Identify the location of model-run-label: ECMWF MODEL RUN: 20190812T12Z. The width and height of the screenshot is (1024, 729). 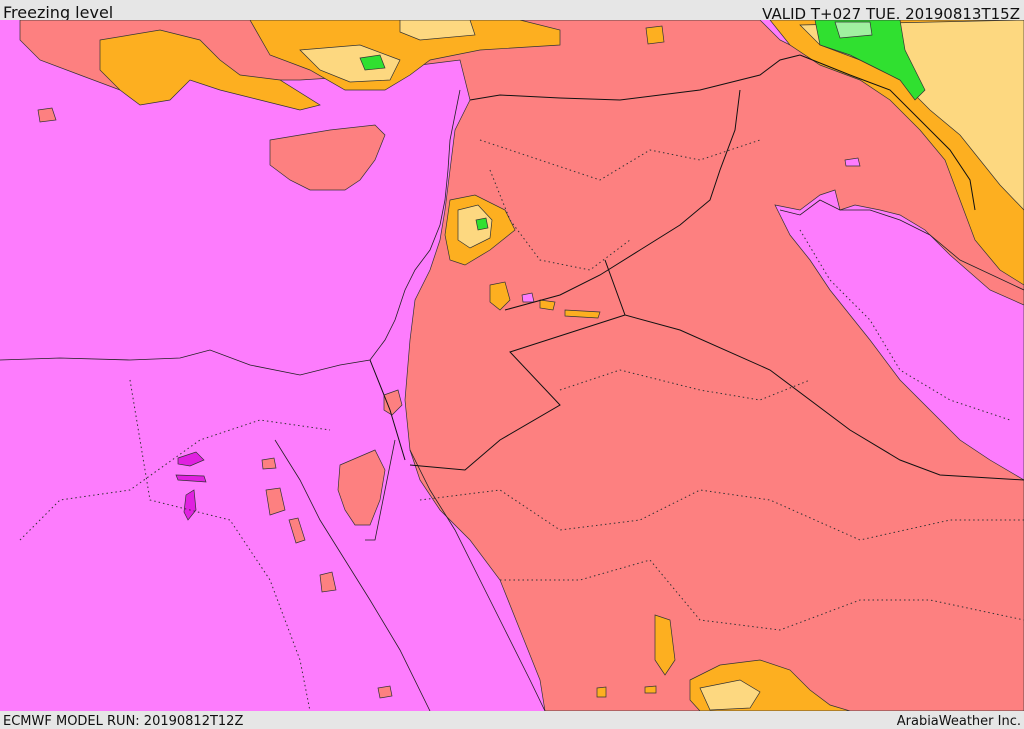
(123, 721).